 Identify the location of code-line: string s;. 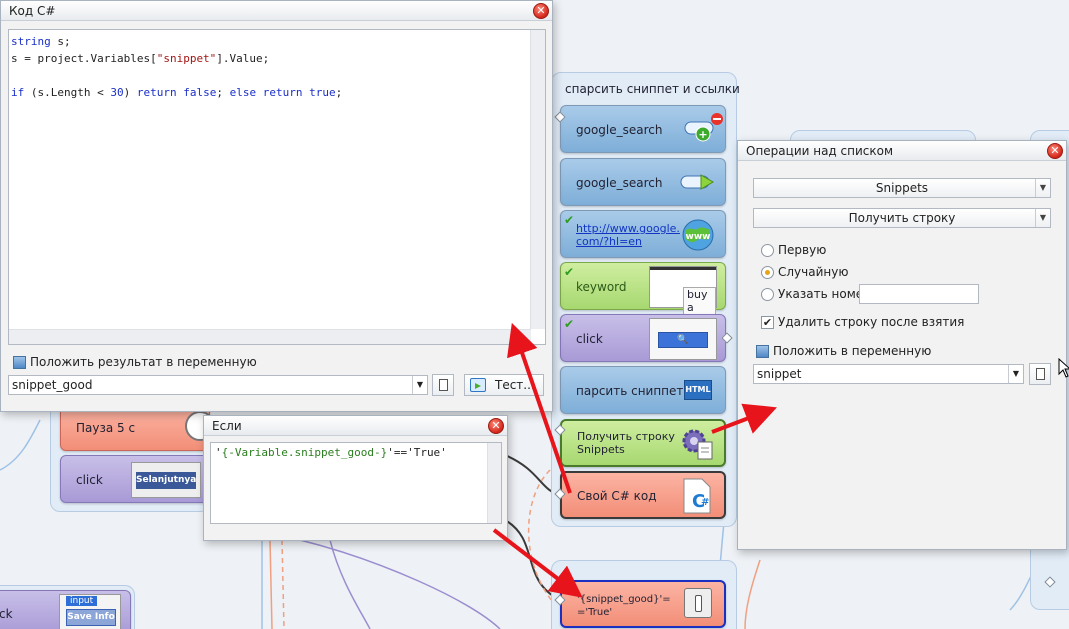
(176, 41).